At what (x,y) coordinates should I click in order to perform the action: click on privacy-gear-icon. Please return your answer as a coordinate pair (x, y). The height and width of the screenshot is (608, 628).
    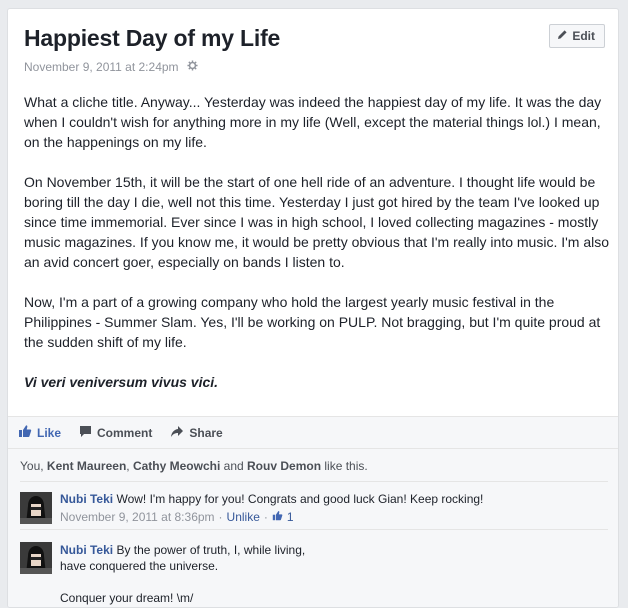
    Looking at the image, I should click on (192, 67).